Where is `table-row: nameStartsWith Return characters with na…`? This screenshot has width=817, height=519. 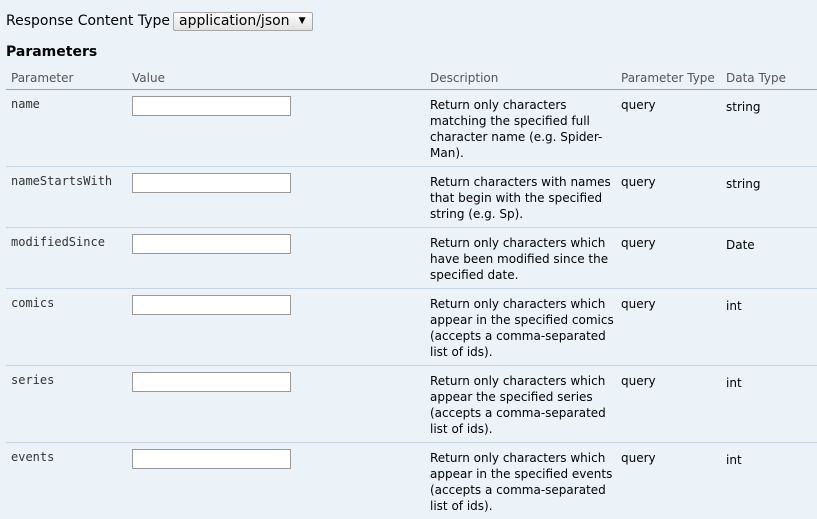
table-row: nameStartsWith Return characters with na… is located at coordinates (411, 197).